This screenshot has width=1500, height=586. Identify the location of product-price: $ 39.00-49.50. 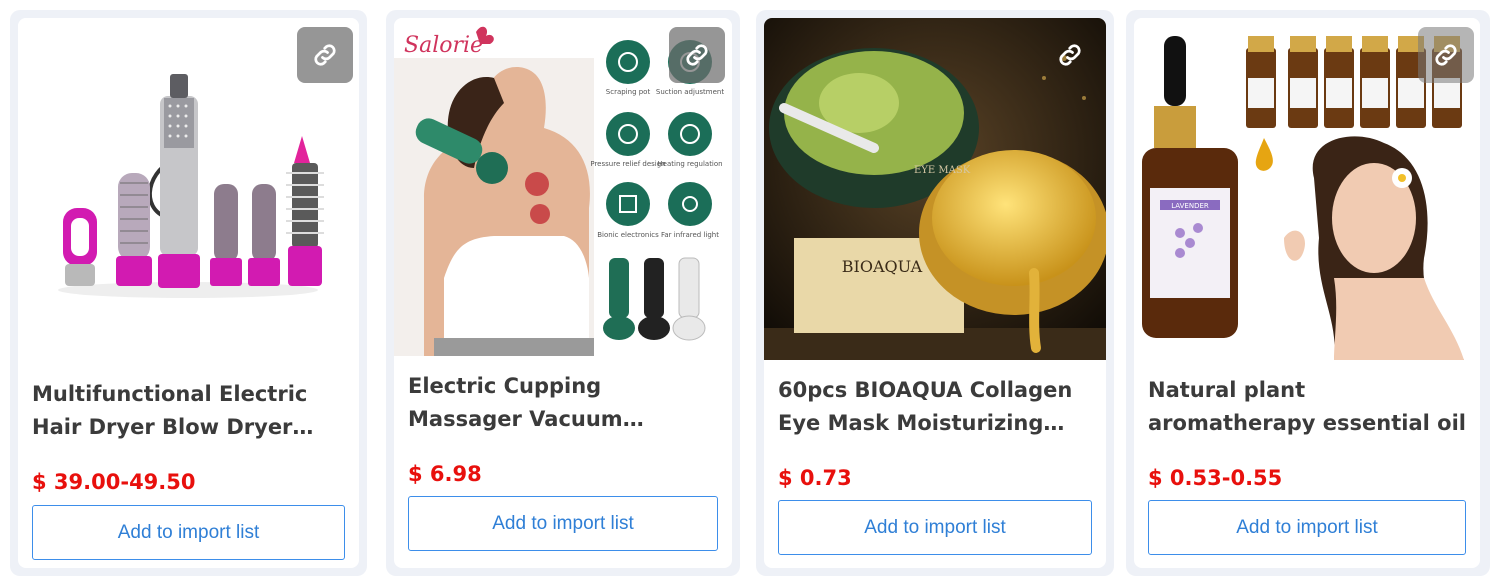
(114, 482).